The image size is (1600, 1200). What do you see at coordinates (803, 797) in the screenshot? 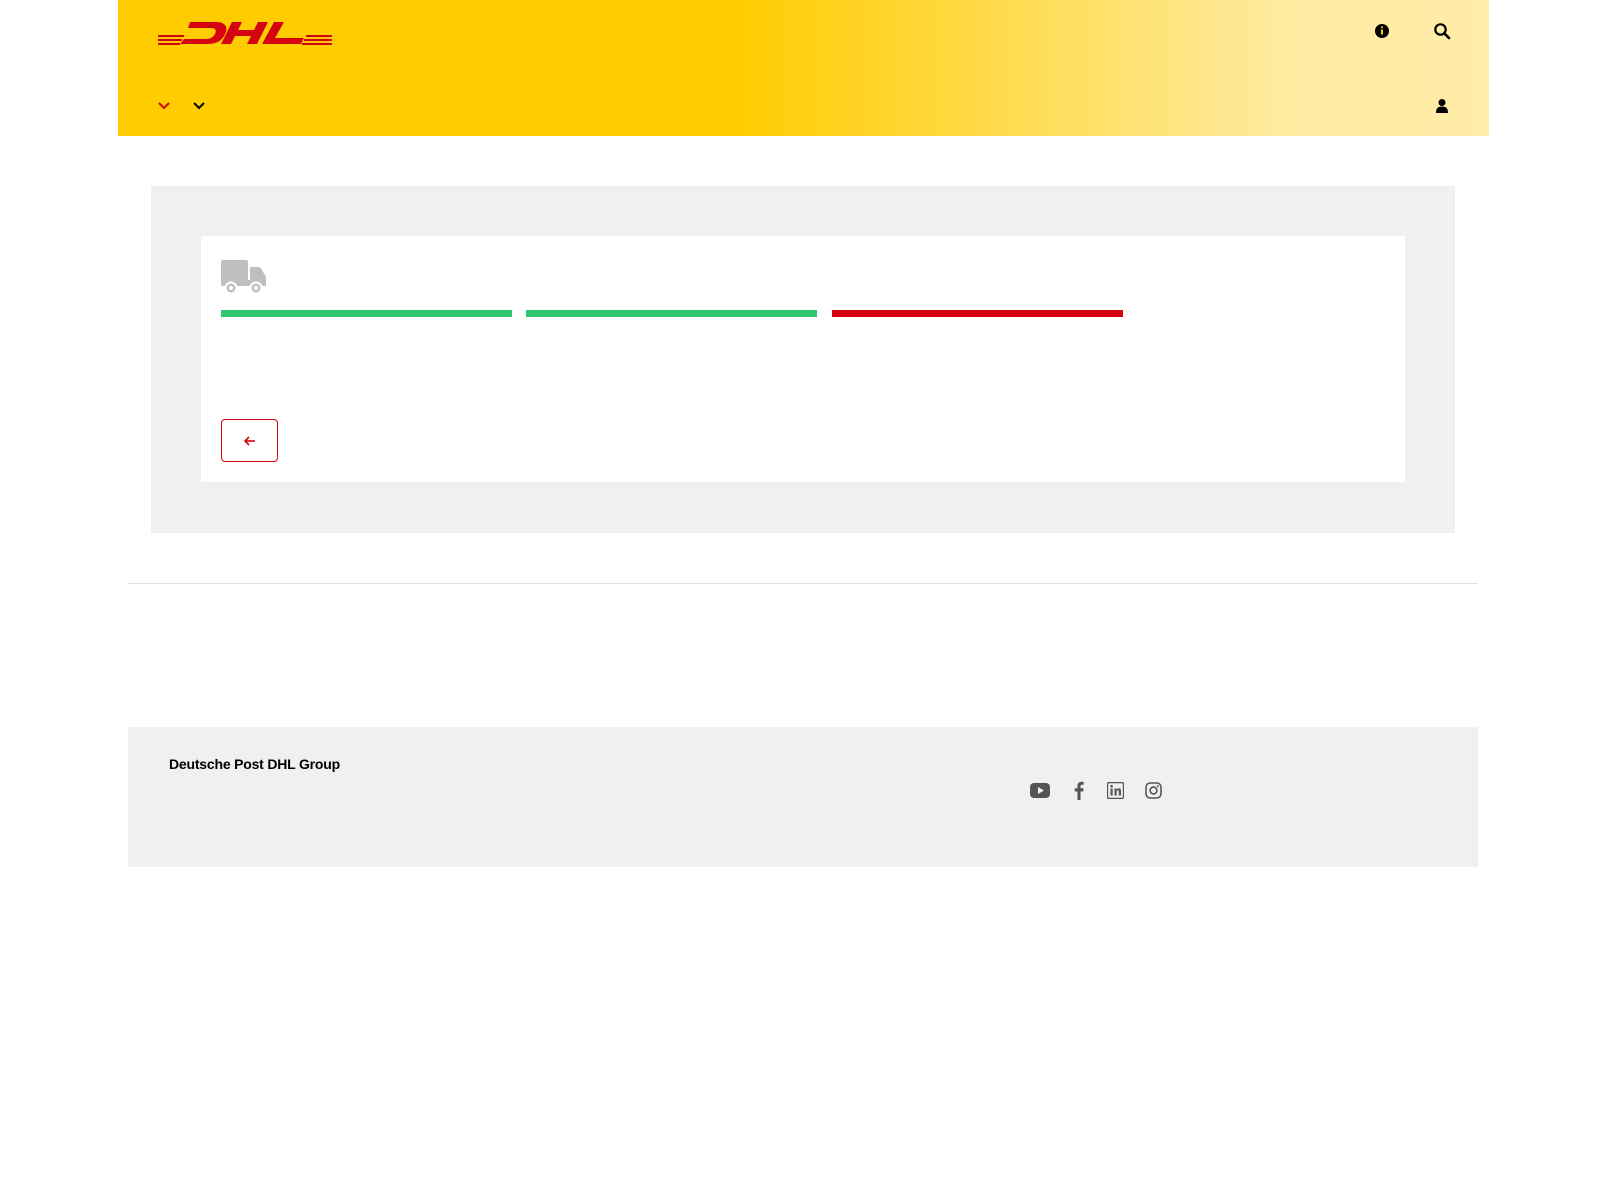
I see `site-footer: Deutsche Post DHL Group` at bounding box center [803, 797].